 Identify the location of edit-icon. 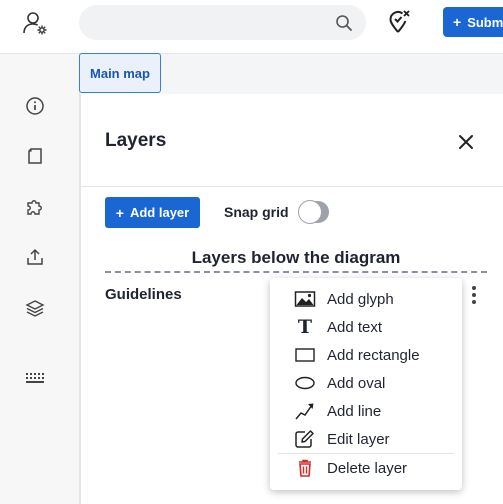
(305, 439).